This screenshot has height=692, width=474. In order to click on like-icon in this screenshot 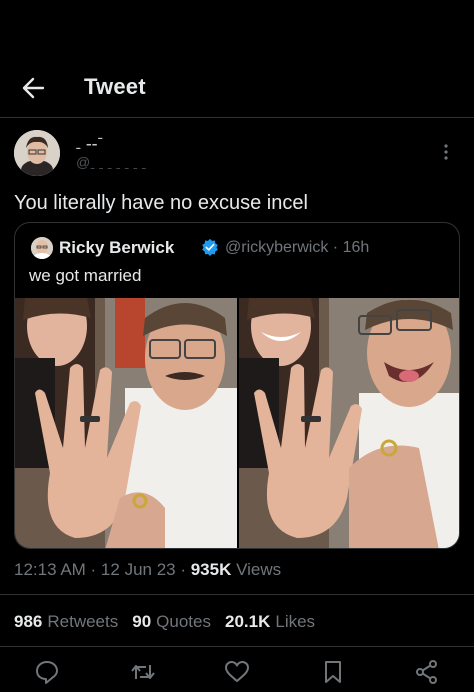, I will do `click(237, 671)`.